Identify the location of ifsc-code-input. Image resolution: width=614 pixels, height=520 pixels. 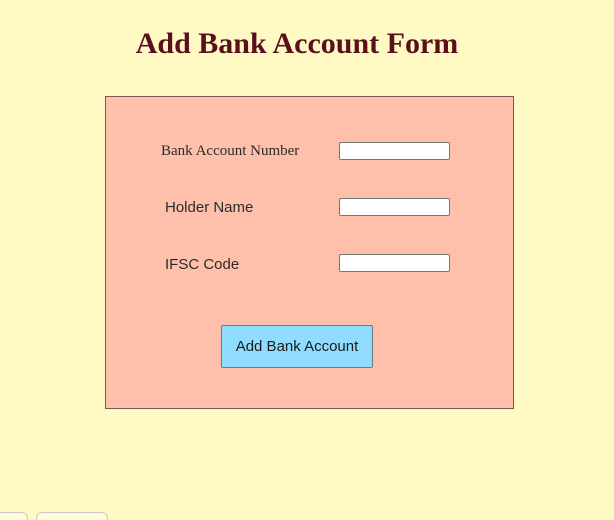
(394, 263).